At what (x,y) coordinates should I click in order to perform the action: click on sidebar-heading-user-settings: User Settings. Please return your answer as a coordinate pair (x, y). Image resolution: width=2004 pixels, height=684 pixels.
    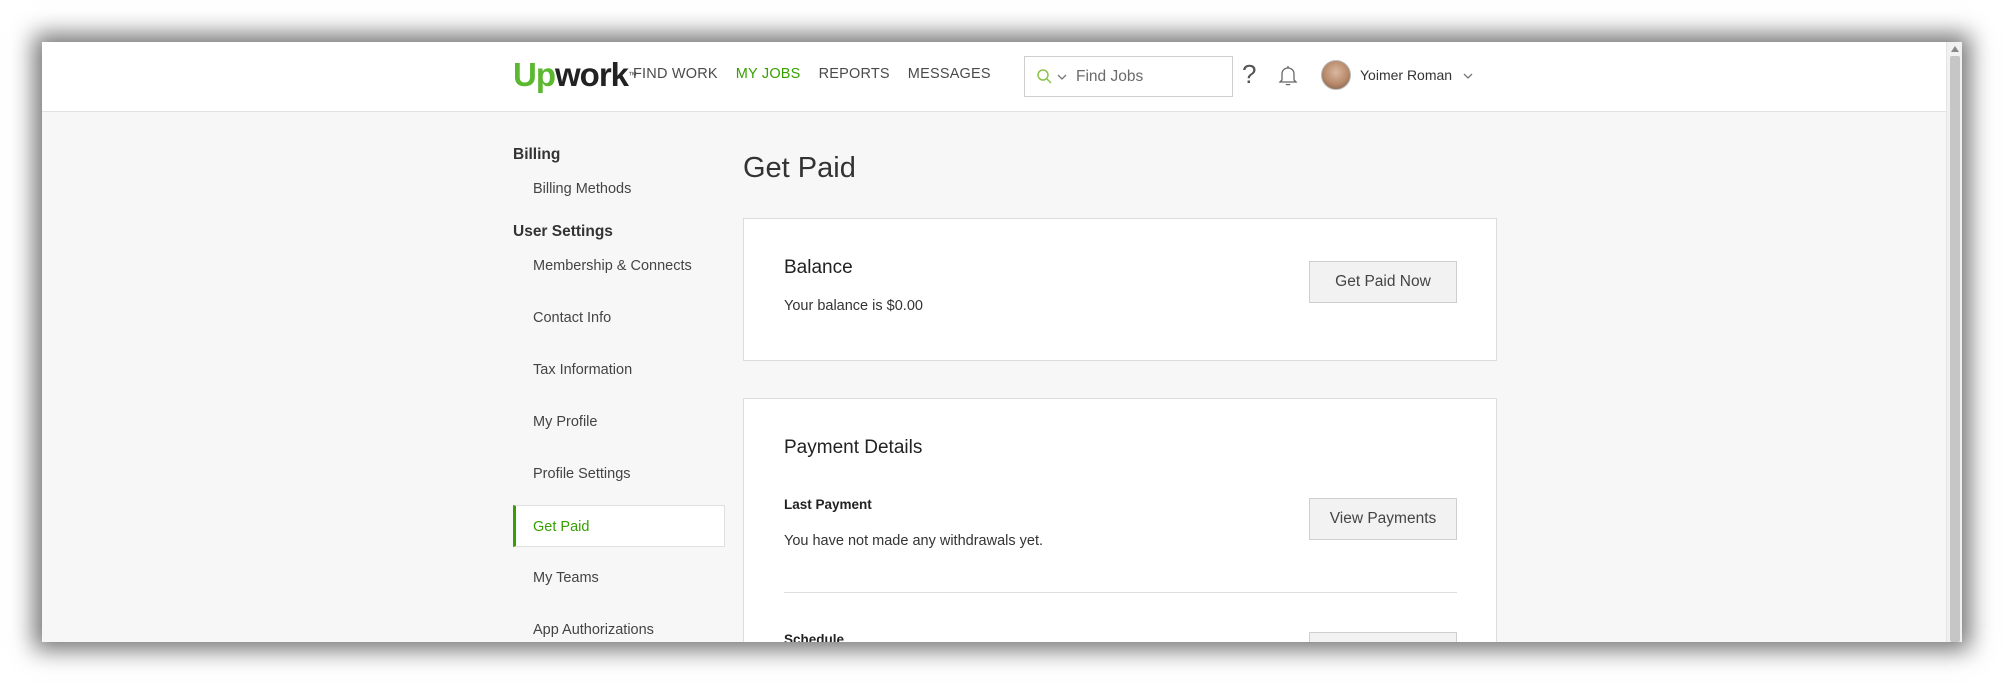
    Looking at the image, I should click on (563, 231).